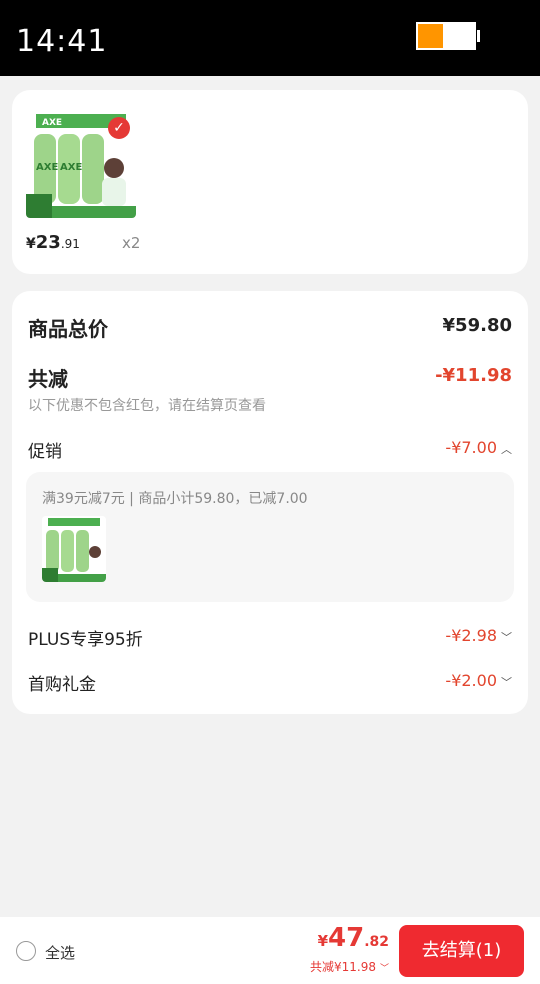 Image resolution: width=540 pixels, height=984 pixels. Describe the element at coordinates (471, 680) in the screenshot. I see `first-purchase-value: -¥2.00` at that location.